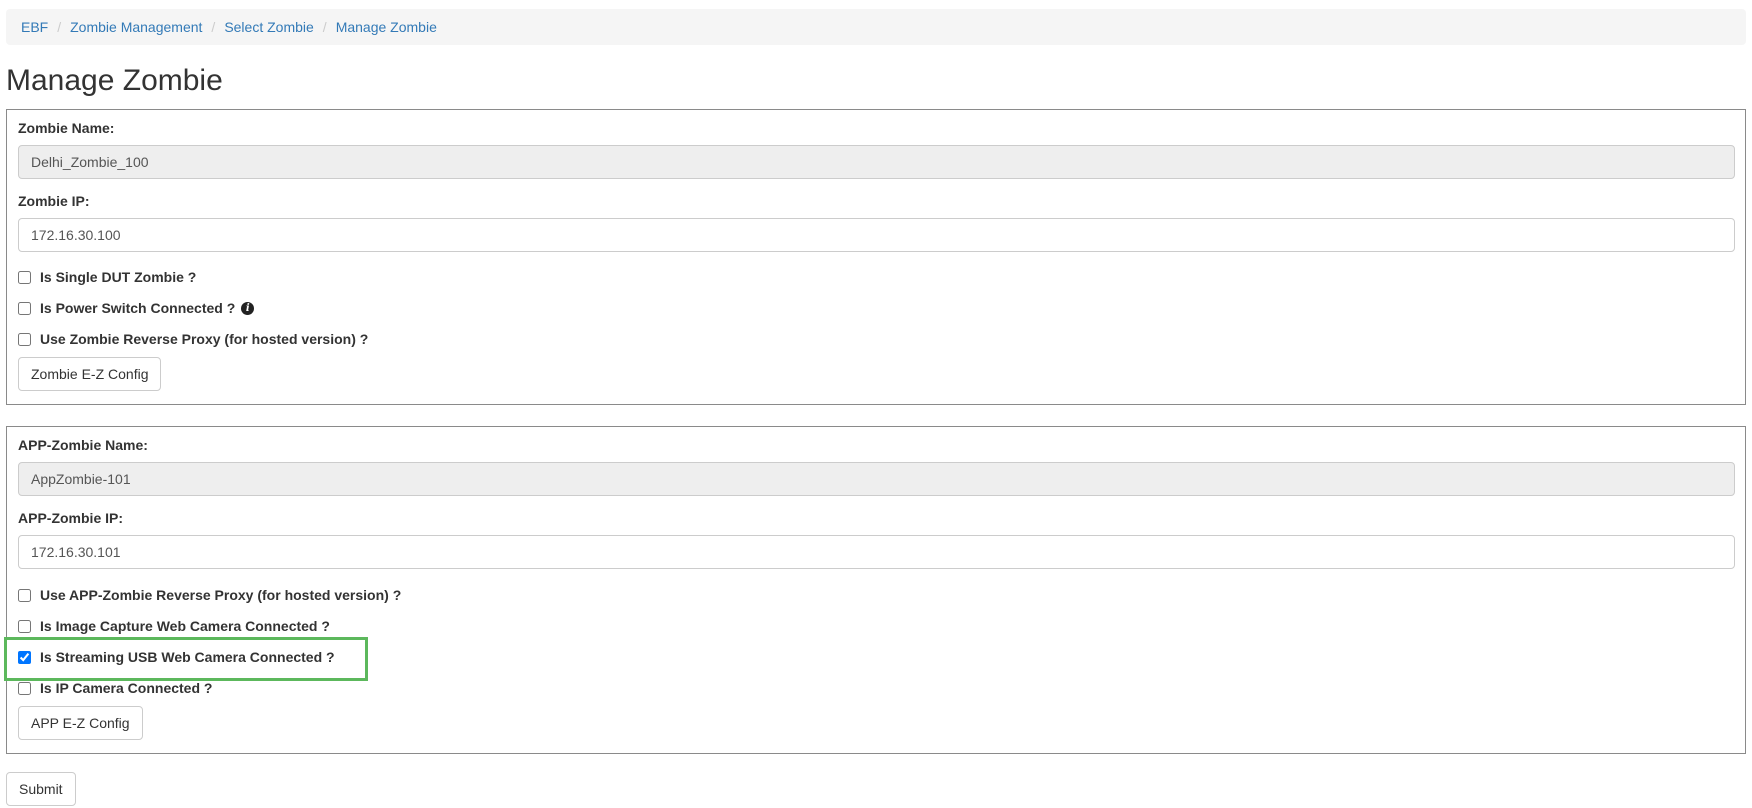 This screenshot has width=1752, height=808. I want to click on single-dut-row: Is Single DUT Zombie ?, so click(107, 277).